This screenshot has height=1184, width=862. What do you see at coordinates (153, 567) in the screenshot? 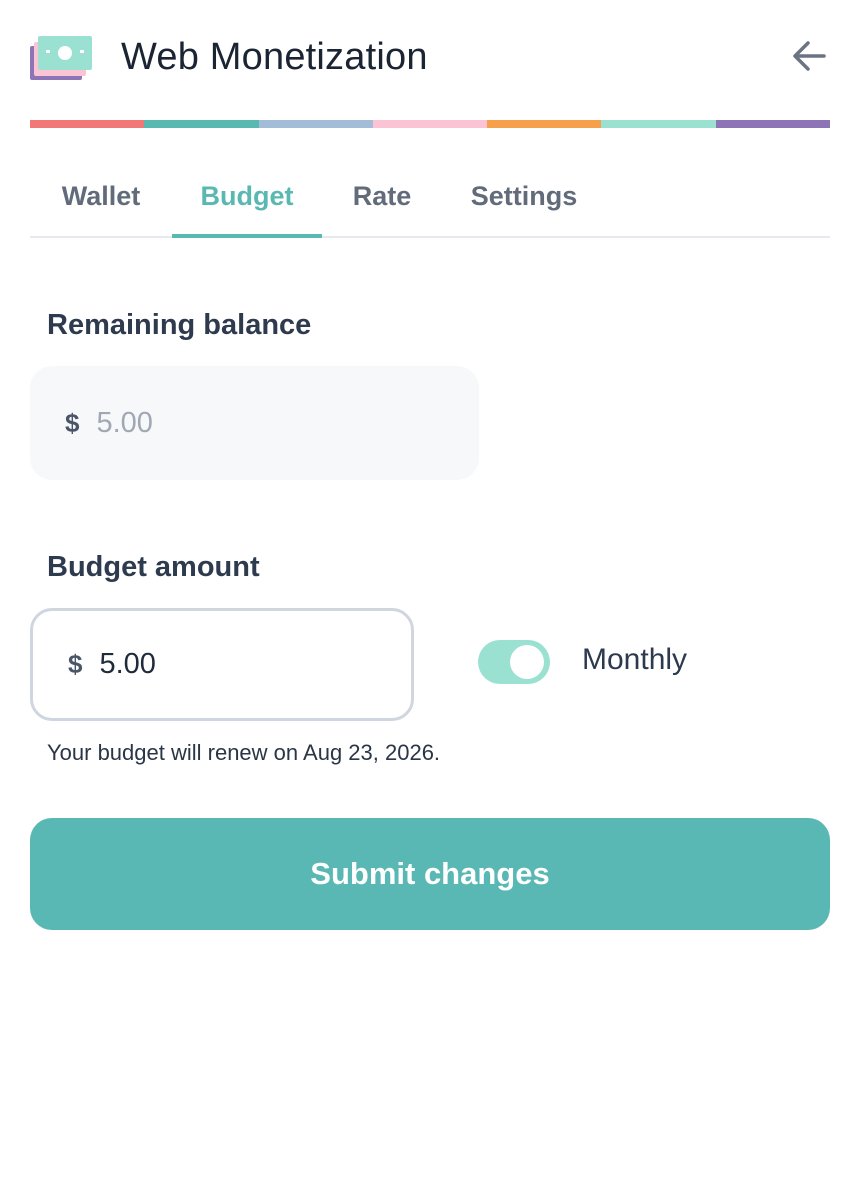
I see `budget-amount-label: Budget amount` at bounding box center [153, 567].